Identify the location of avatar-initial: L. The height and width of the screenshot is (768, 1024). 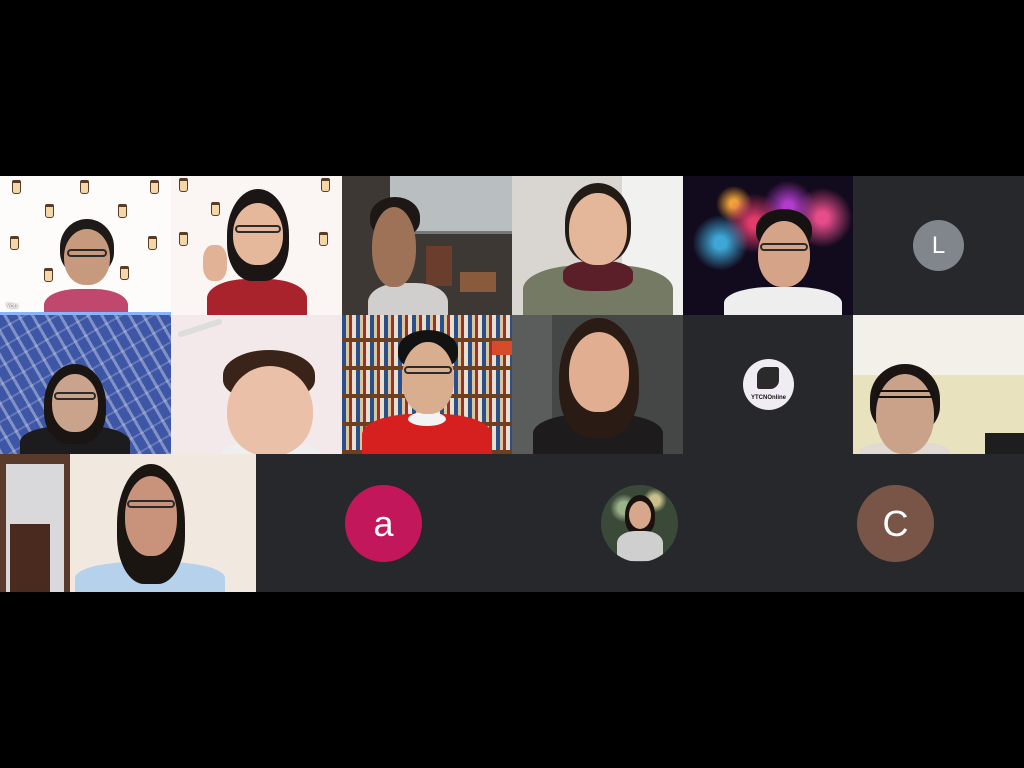
(938, 245).